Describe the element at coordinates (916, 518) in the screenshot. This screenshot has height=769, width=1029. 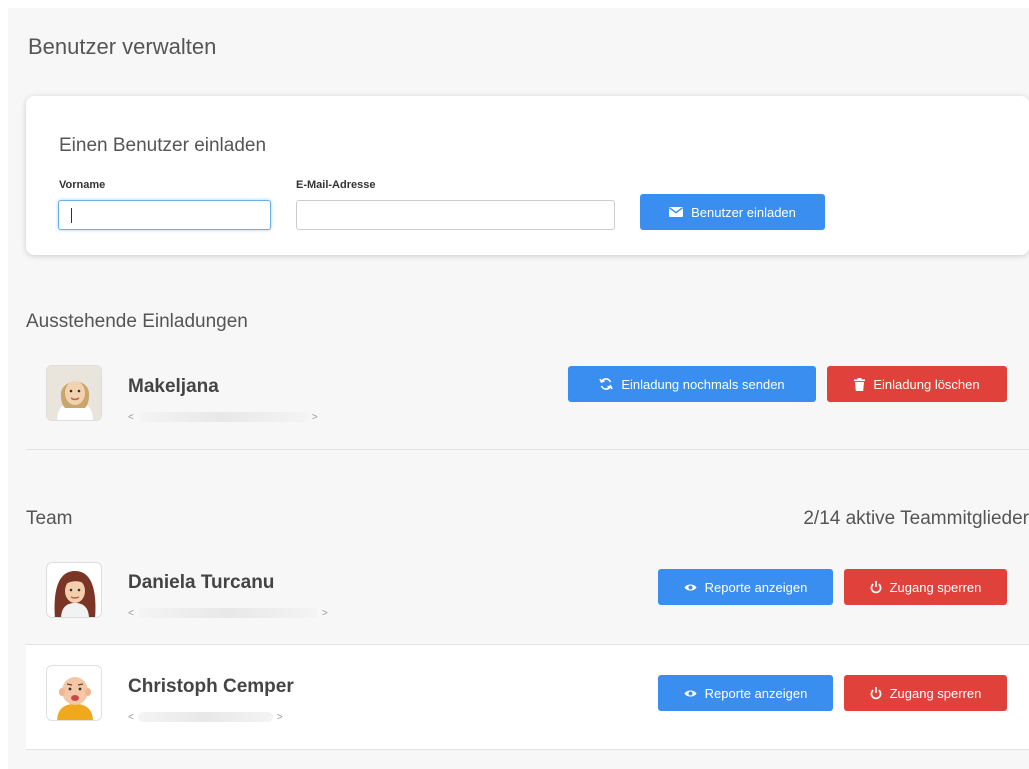
I see `active-members-count: 2/14 aktive Teammitglieder` at that location.